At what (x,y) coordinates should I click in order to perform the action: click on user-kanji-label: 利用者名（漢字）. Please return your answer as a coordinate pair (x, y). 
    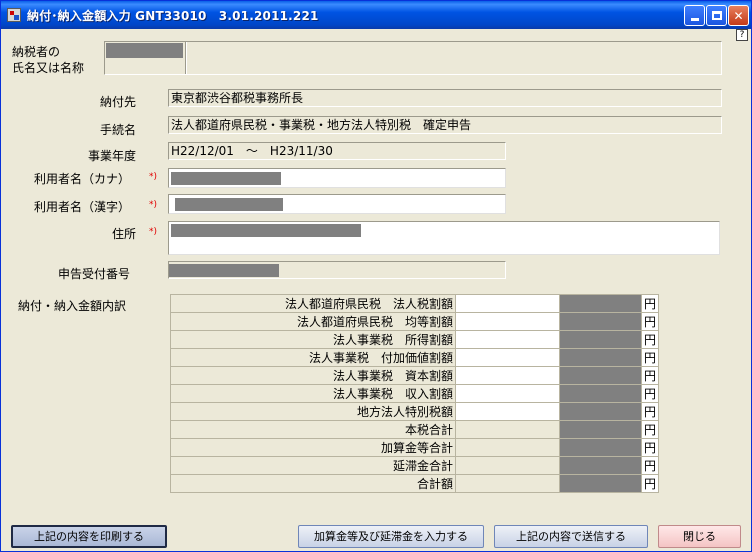
    Looking at the image, I should click on (82, 207).